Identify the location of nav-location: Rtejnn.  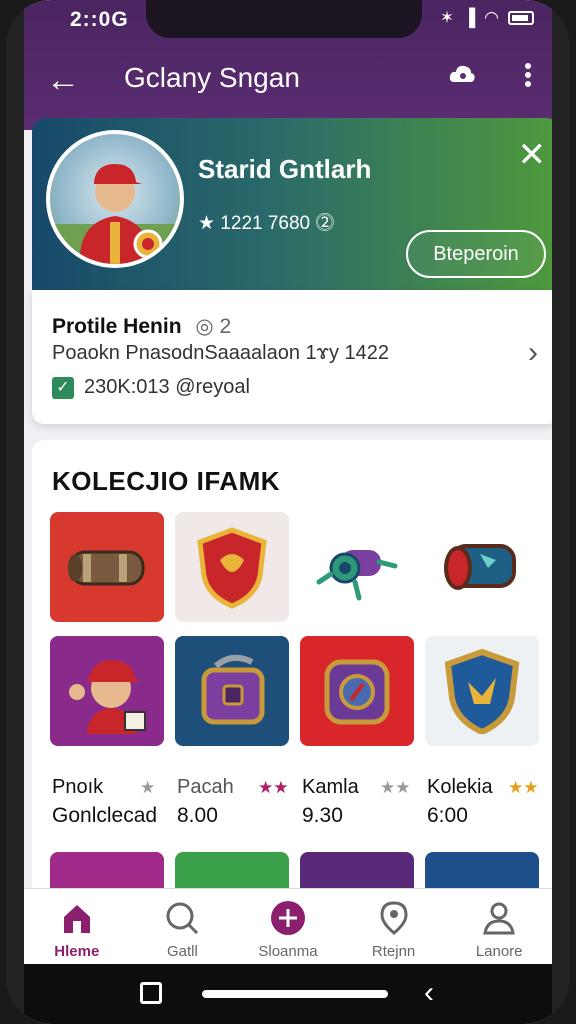
(394, 926).